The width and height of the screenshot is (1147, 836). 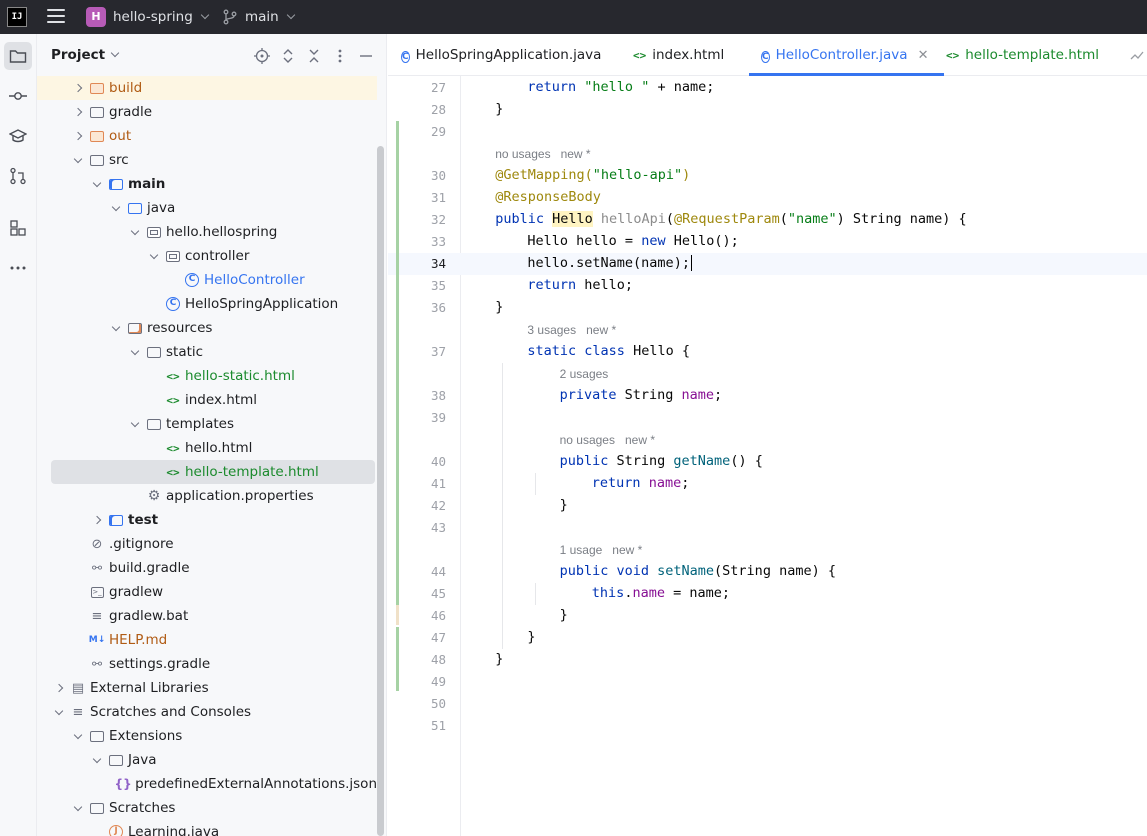 I want to click on usages-inlay-hint: 1 usage new *, so click(x=601, y=550).